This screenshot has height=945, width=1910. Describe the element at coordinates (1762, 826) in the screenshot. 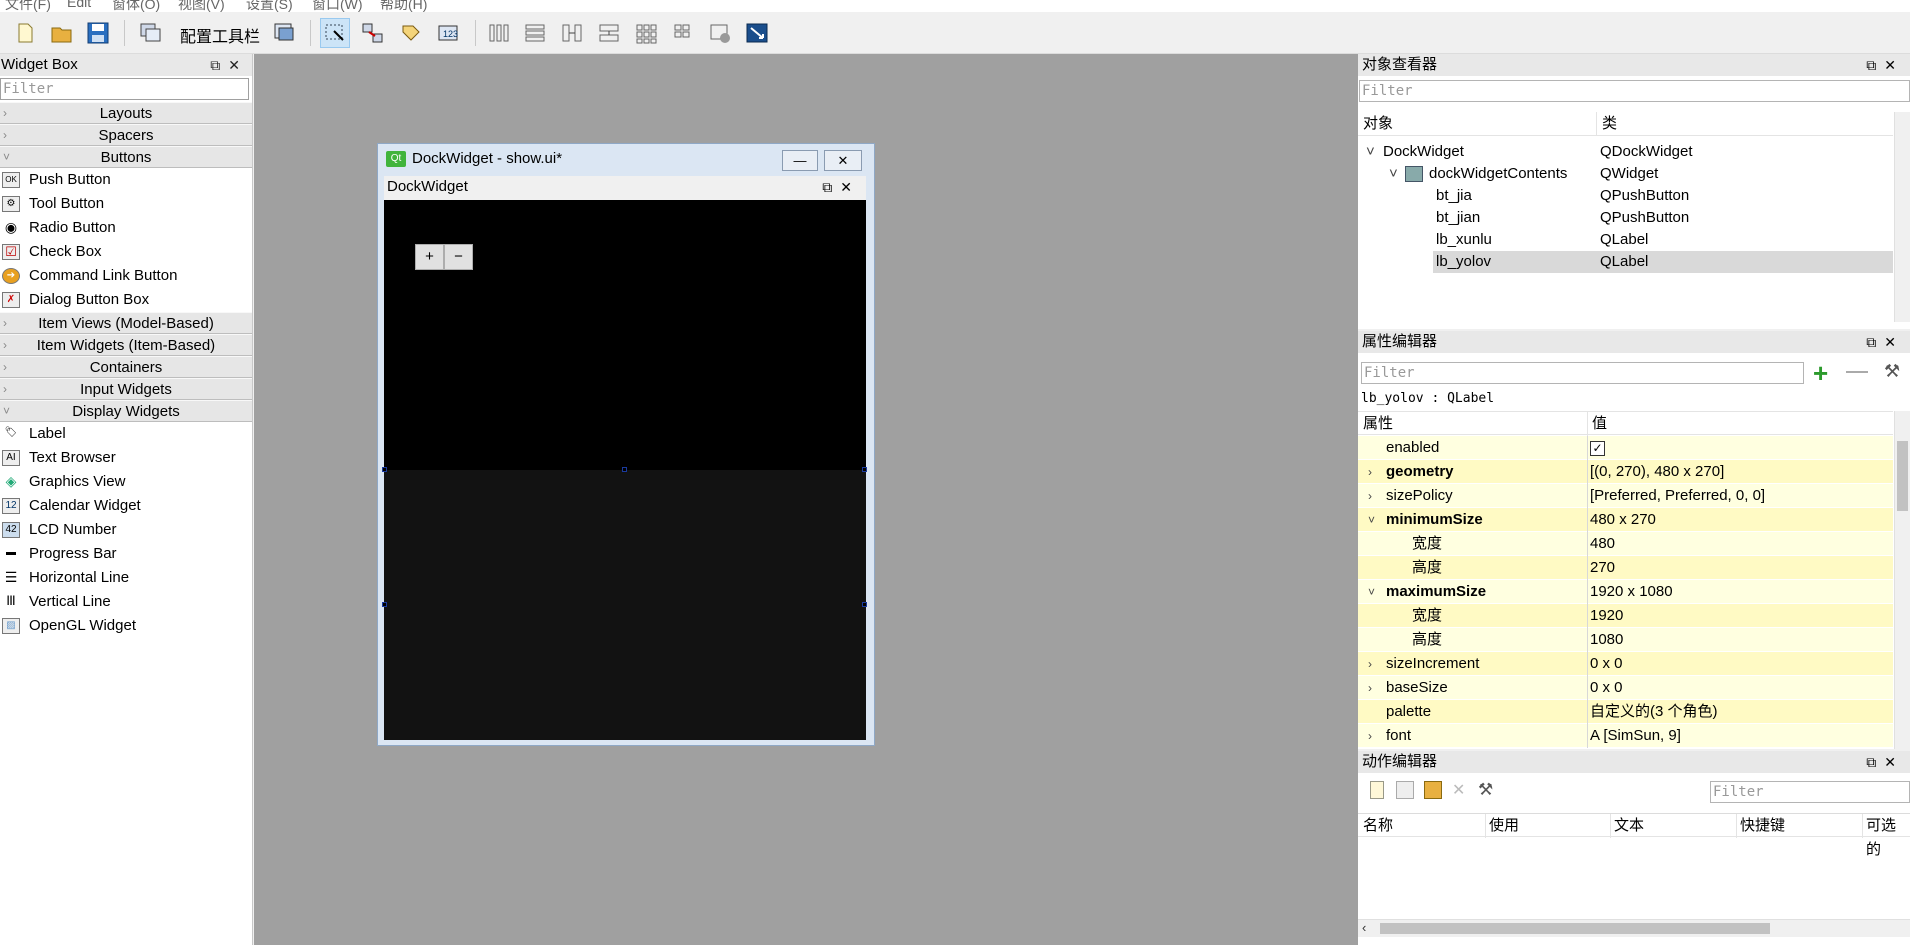

I see `column-shortcut: 快捷键` at that location.